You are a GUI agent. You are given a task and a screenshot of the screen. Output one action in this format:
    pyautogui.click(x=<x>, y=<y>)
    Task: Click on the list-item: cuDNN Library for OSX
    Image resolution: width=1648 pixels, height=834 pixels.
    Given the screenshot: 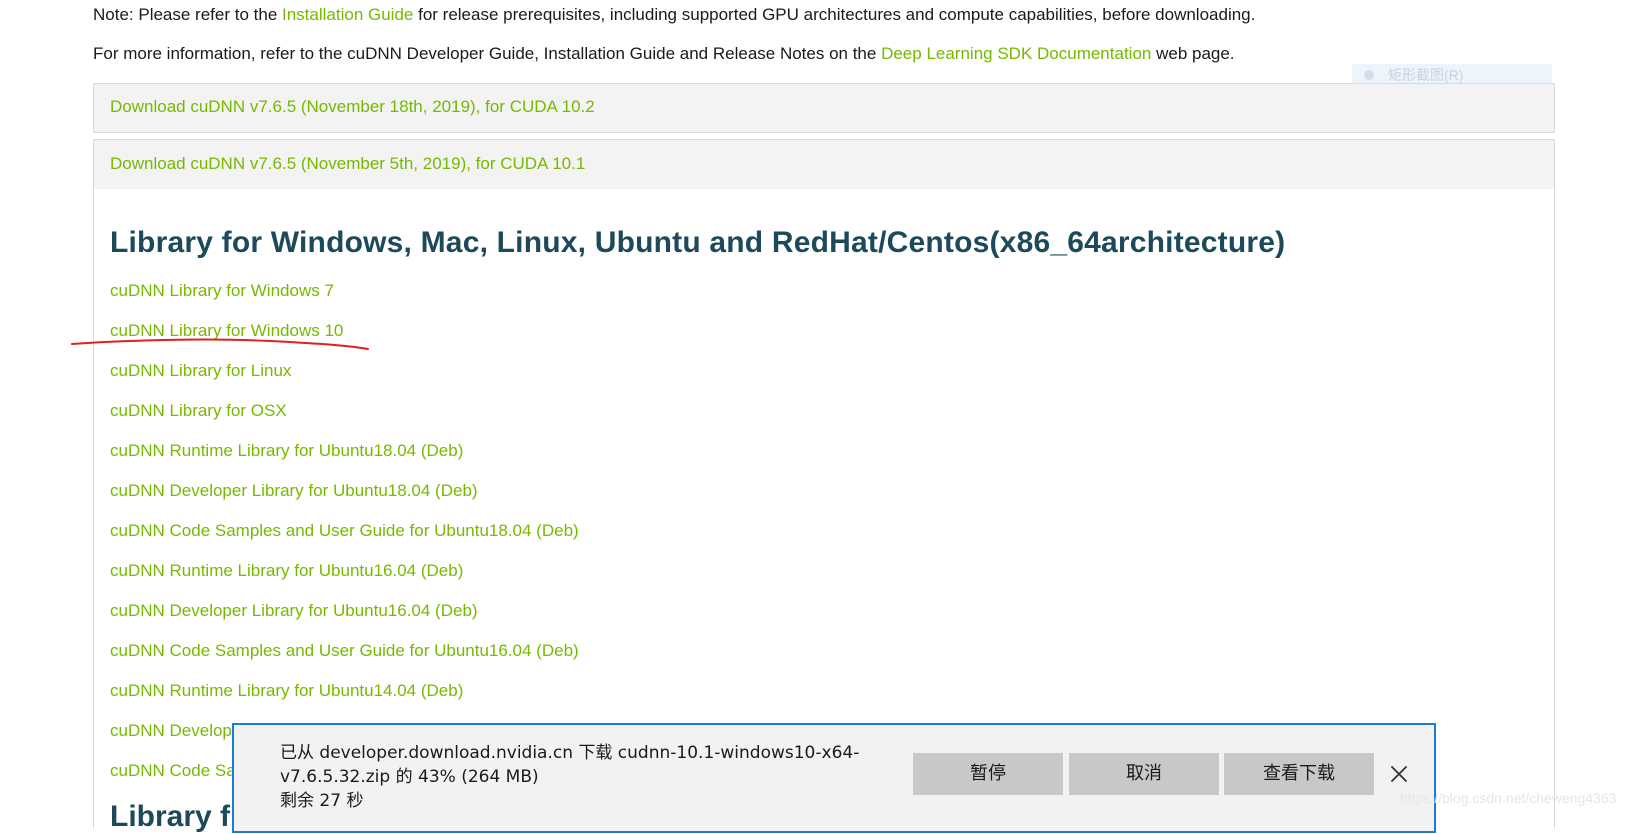 What is the action you would take?
    pyautogui.click(x=344, y=418)
    